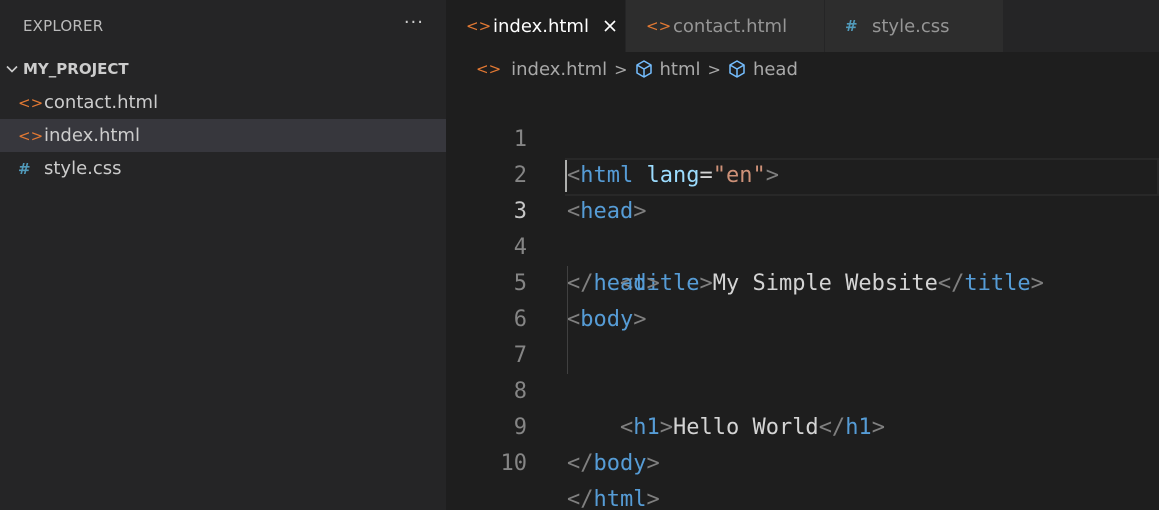 The width and height of the screenshot is (1159, 510). What do you see at coordinates (223, 135) in the screenshot?
I see `file-item-index-html: <> index.html` at bounding box center [223, 135].